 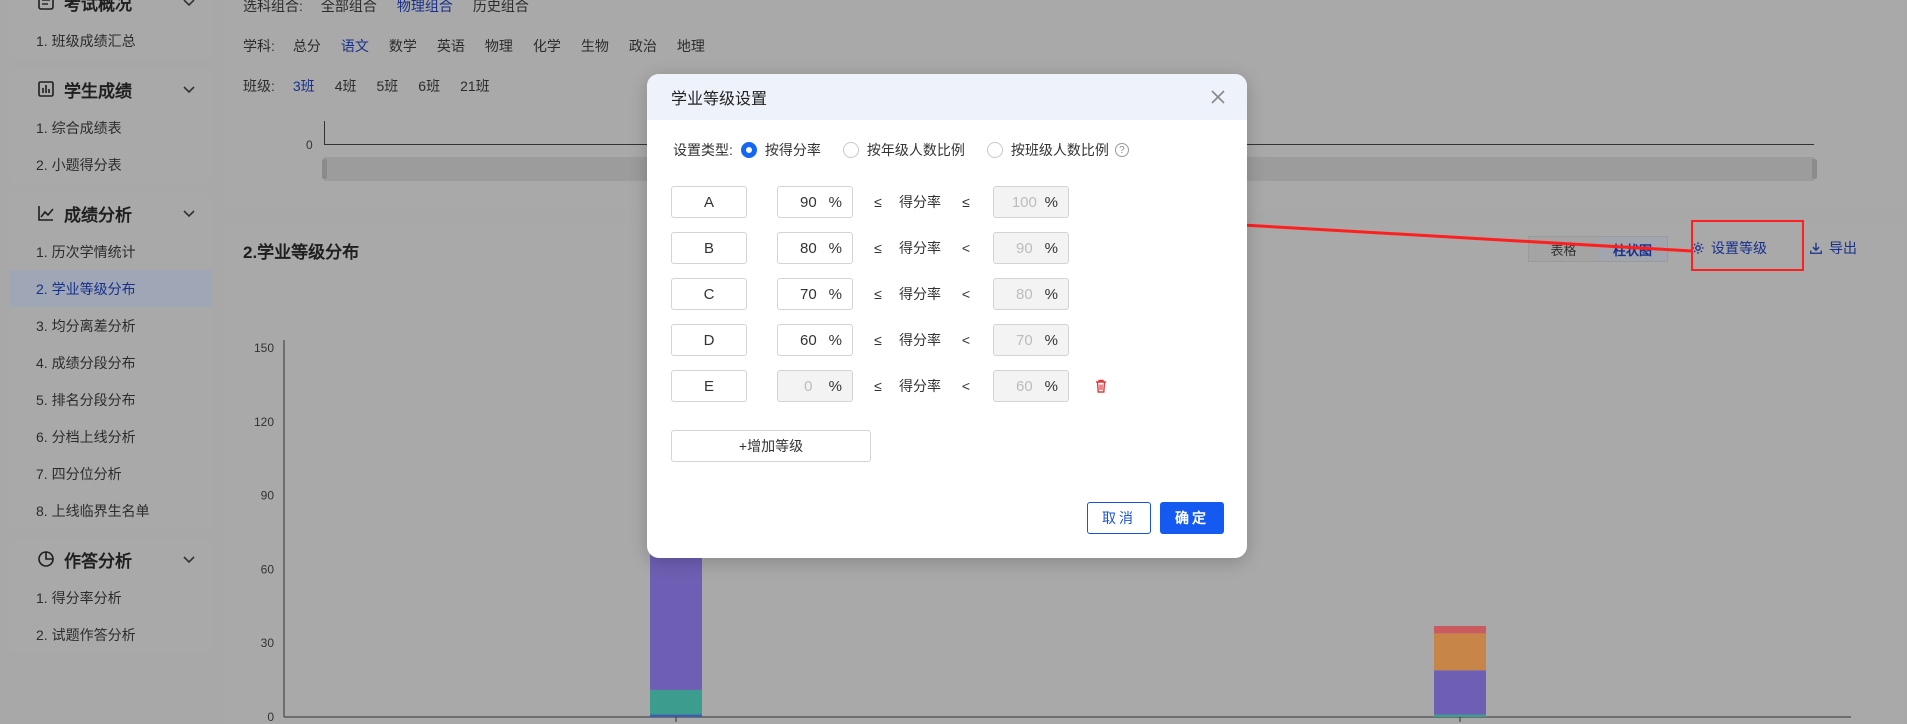 I want to click on nav-group-head-exam: 考试概况, so click(x=111, y=11).